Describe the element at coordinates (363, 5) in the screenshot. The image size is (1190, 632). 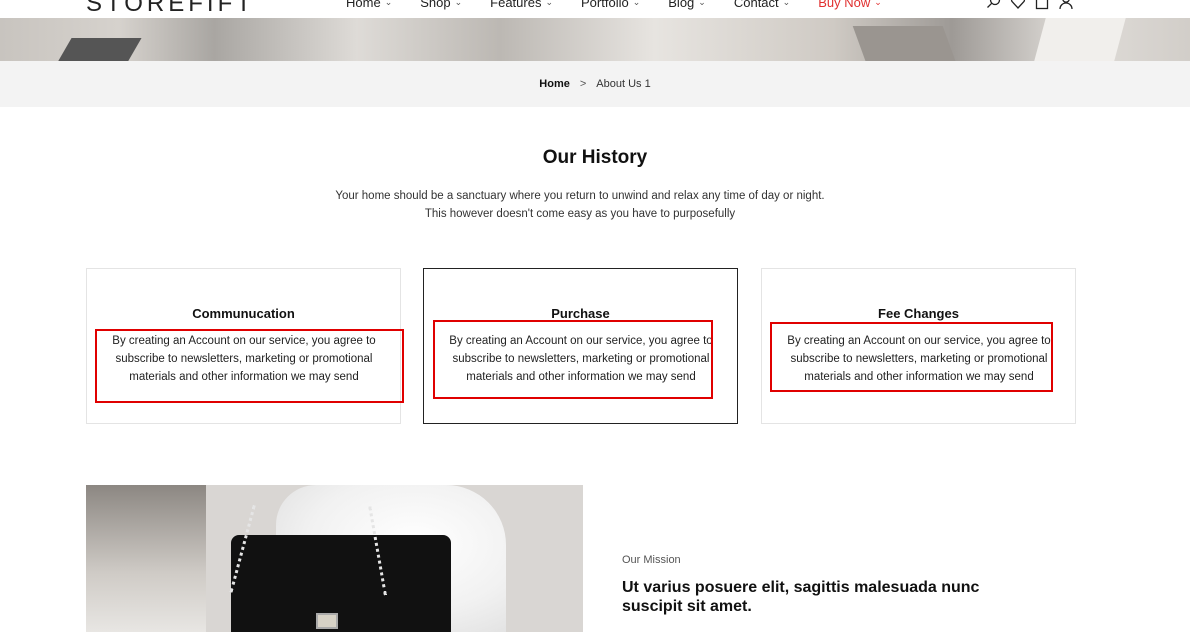
I see `nav-label: Home` at that location.